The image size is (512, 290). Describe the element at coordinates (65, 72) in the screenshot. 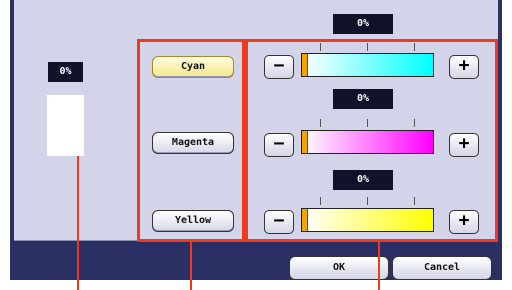

I see `preview-value: 0%` at that location.